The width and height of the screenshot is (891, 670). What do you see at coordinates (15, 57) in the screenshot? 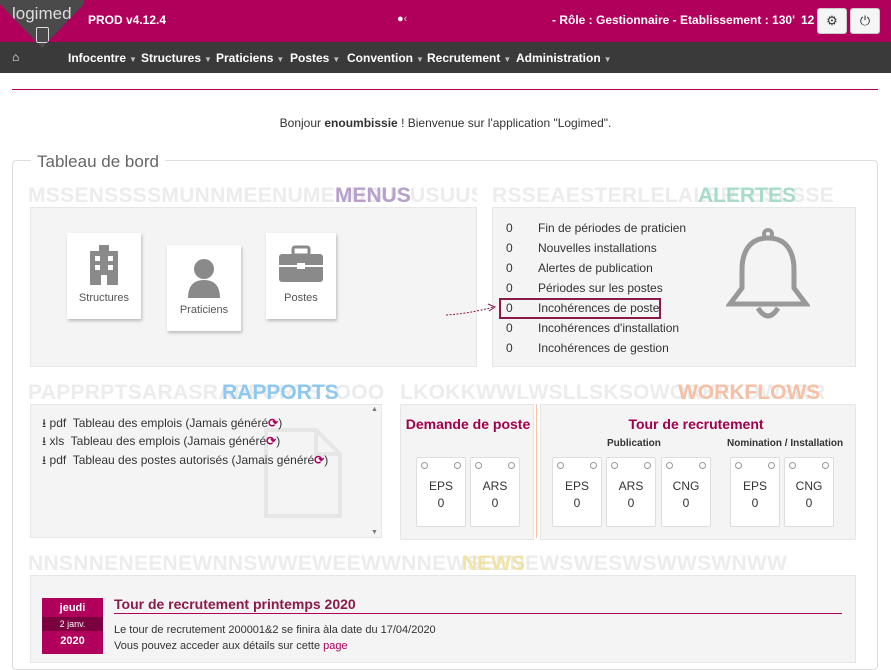
I see `home-icon: ⌂` at bounding box center [15, 57].